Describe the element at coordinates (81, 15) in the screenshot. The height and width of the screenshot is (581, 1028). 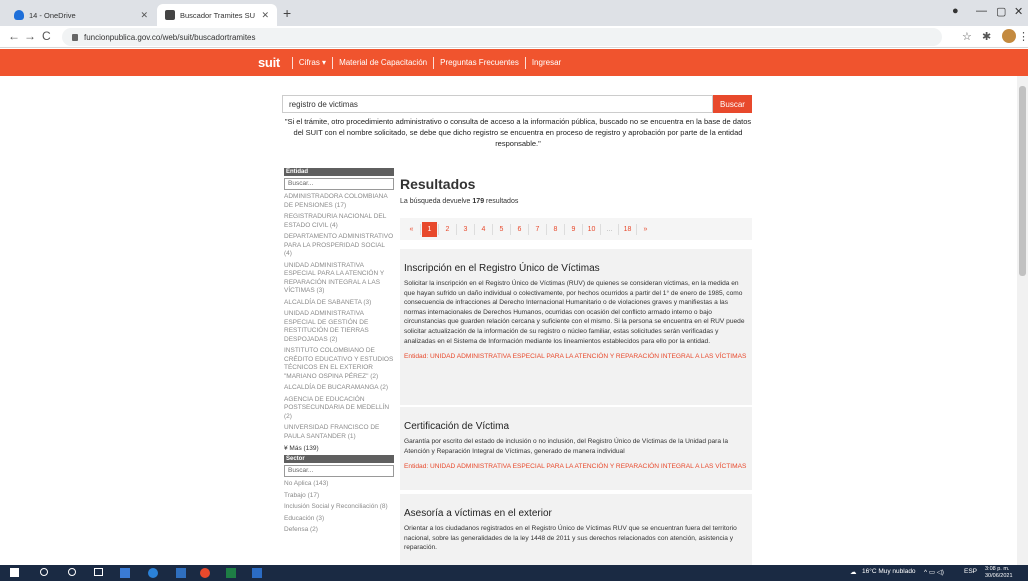
I see `tab-onedrive: 14 - OneDrive ✕` at that location.